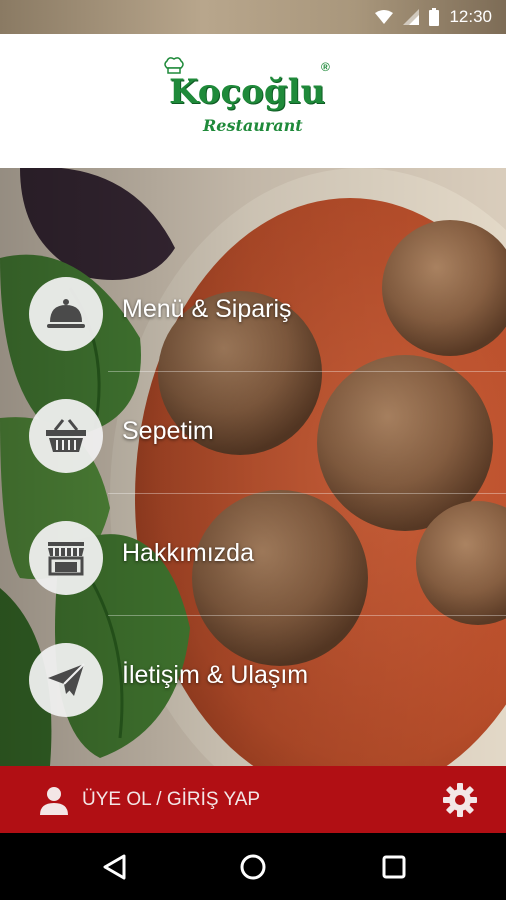 The height and width of the screenshot is (900, 506). I want to click on home-button, so click(253, 867).